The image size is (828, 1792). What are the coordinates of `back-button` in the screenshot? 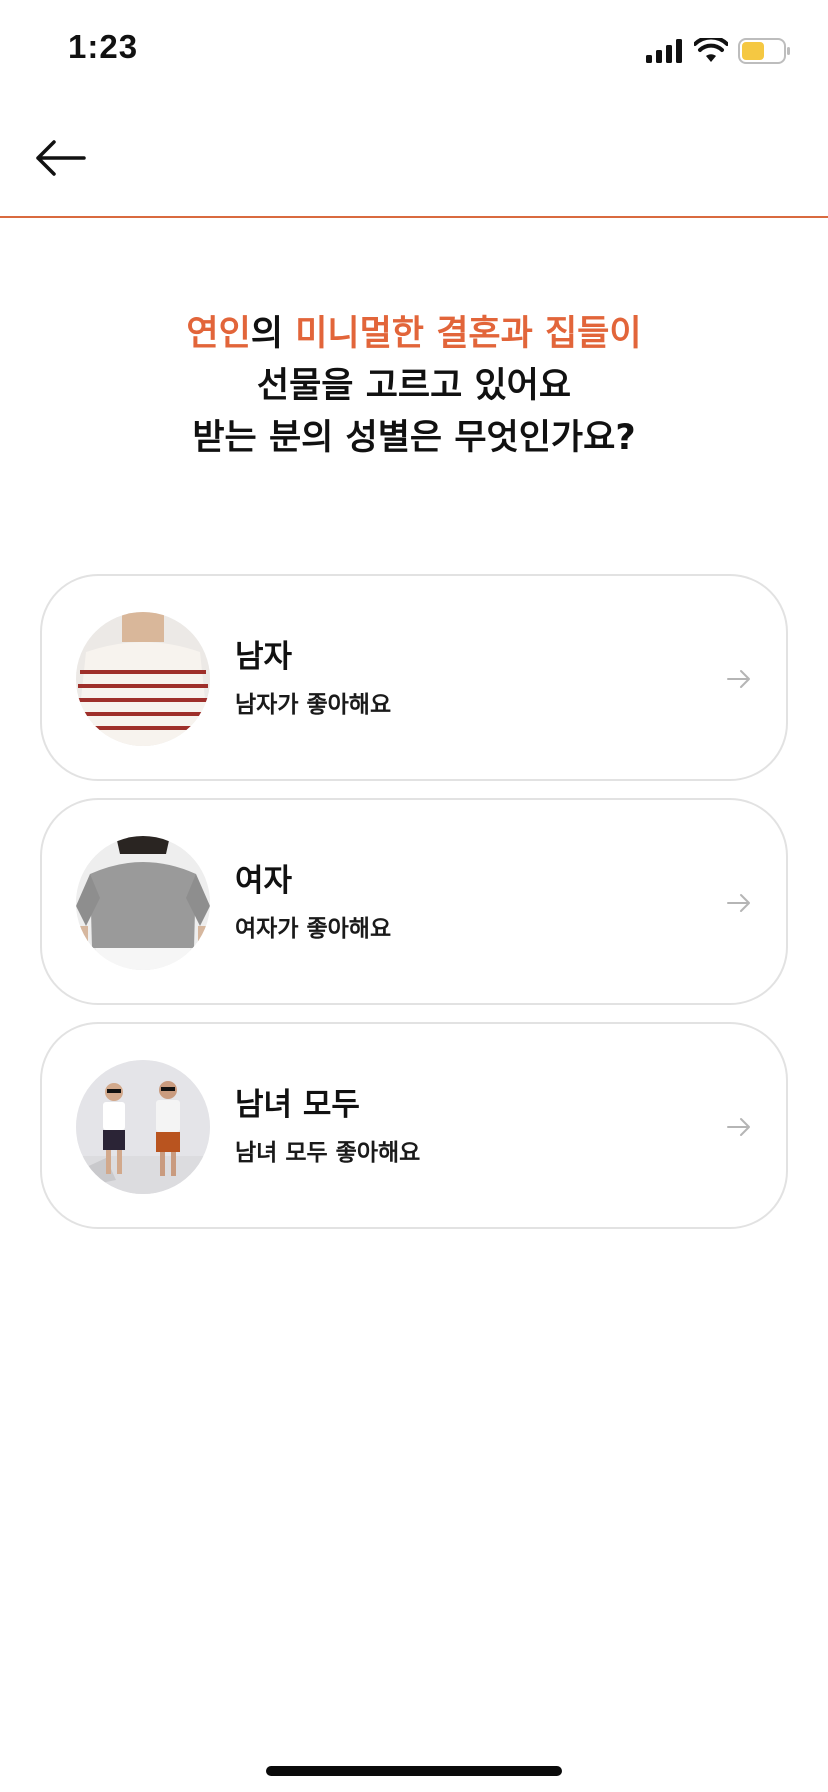 It's located at (60, 158).